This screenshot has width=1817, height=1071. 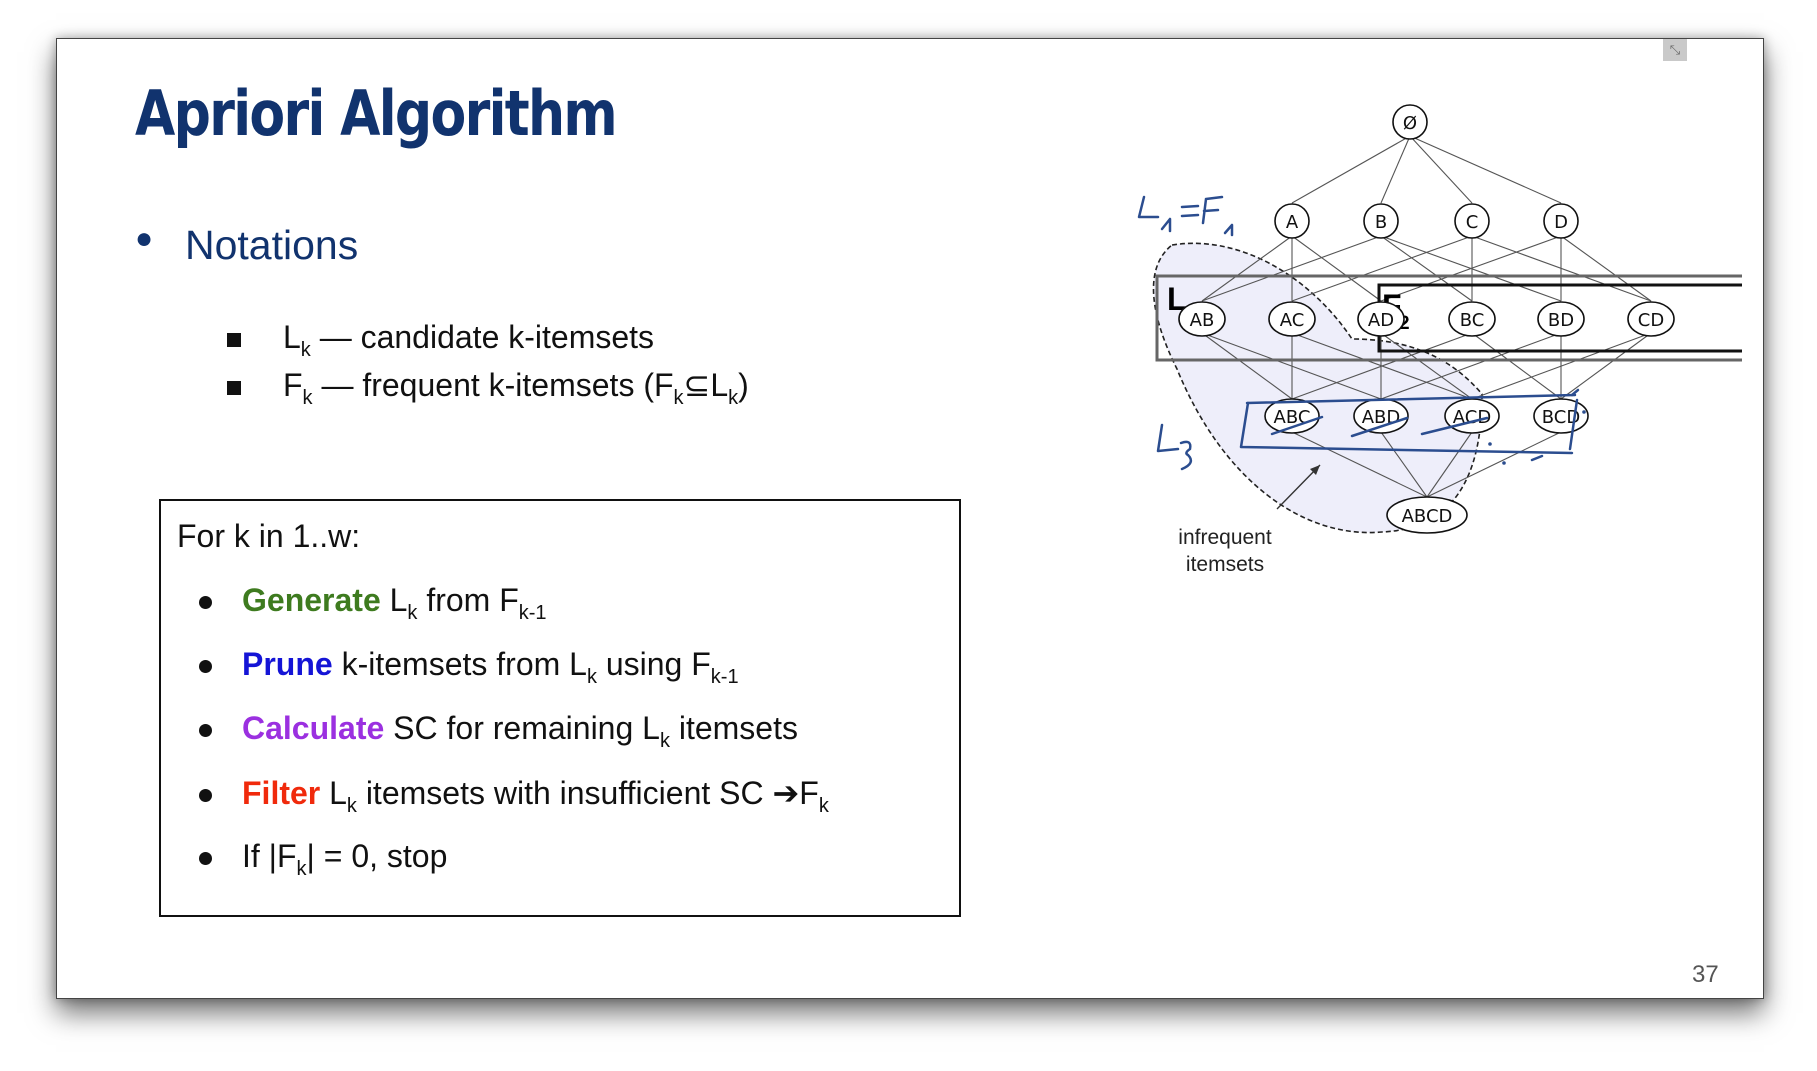 I want to click on lattice-node-abcd-label: ABCD, so click(x=1427, y=516).